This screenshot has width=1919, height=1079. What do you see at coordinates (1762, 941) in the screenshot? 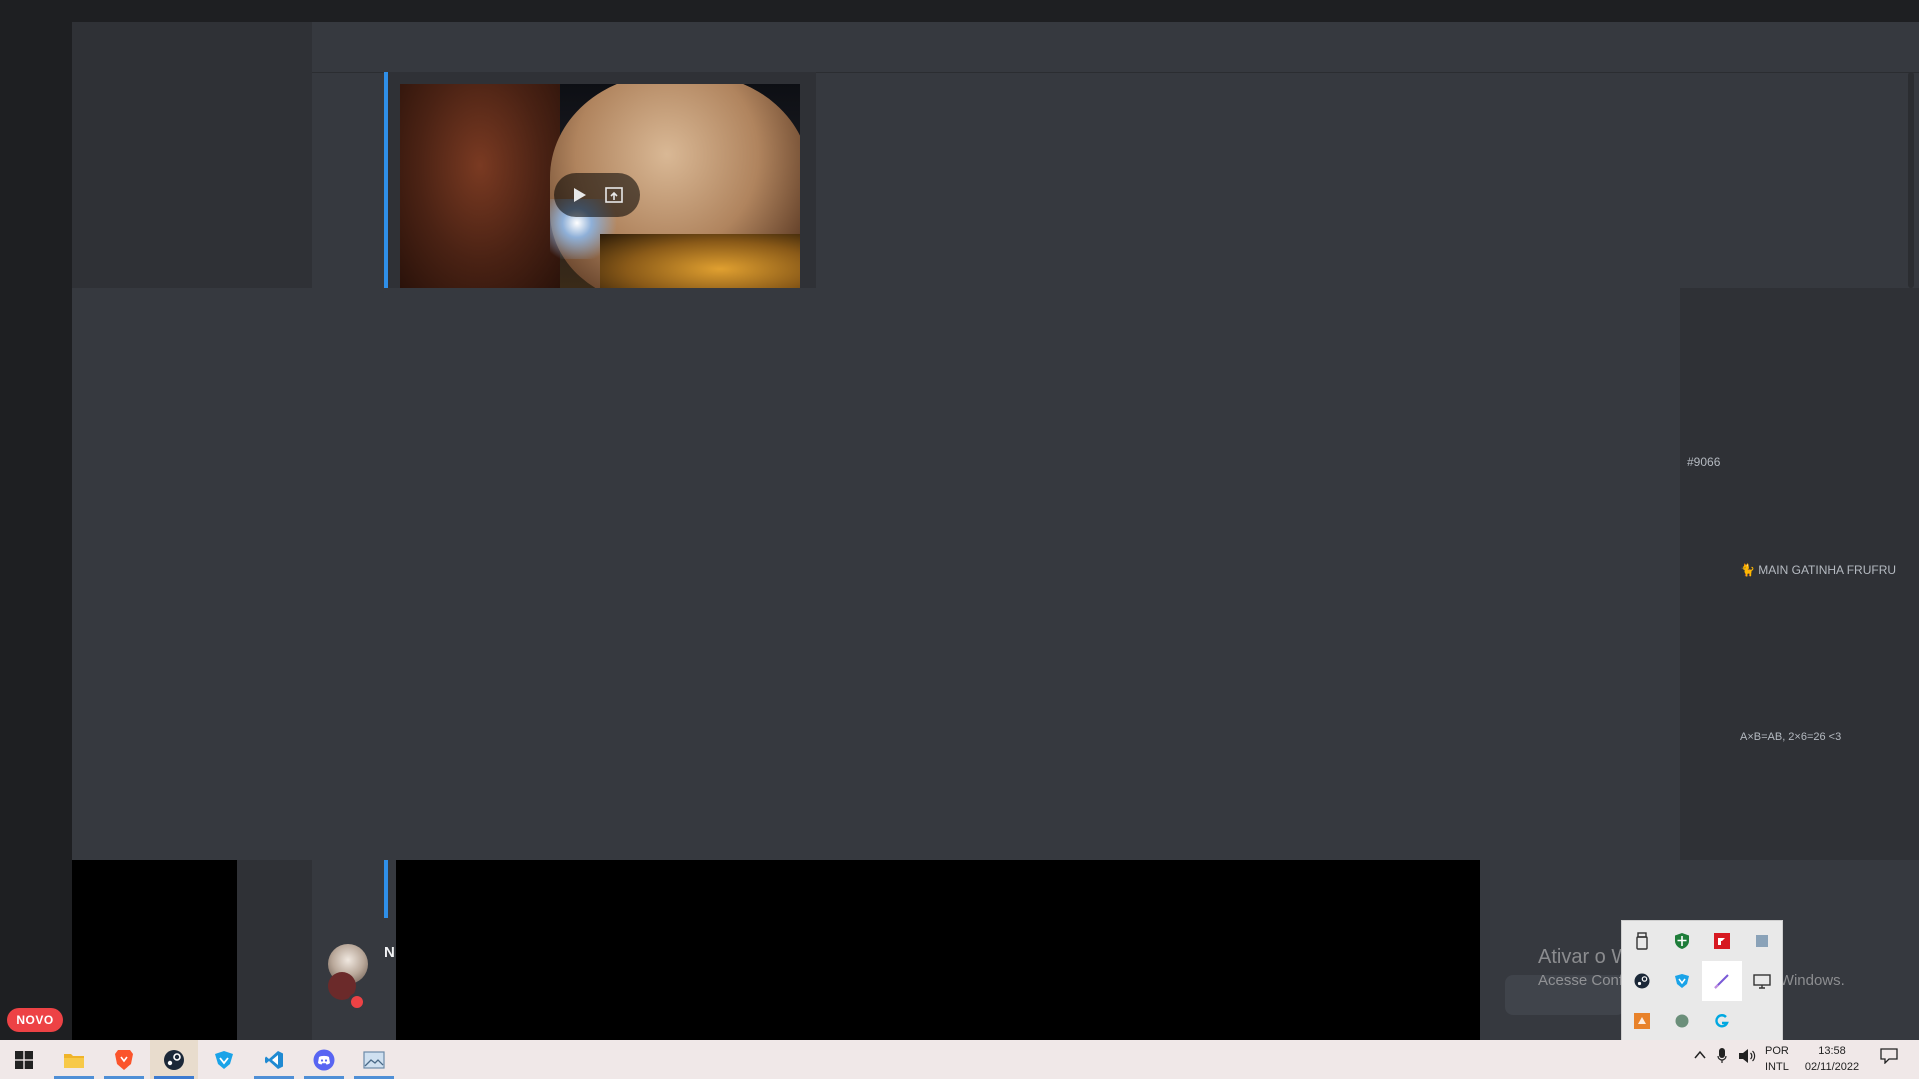
I see `blank-app-icon` at bounding box center [1762, 941].